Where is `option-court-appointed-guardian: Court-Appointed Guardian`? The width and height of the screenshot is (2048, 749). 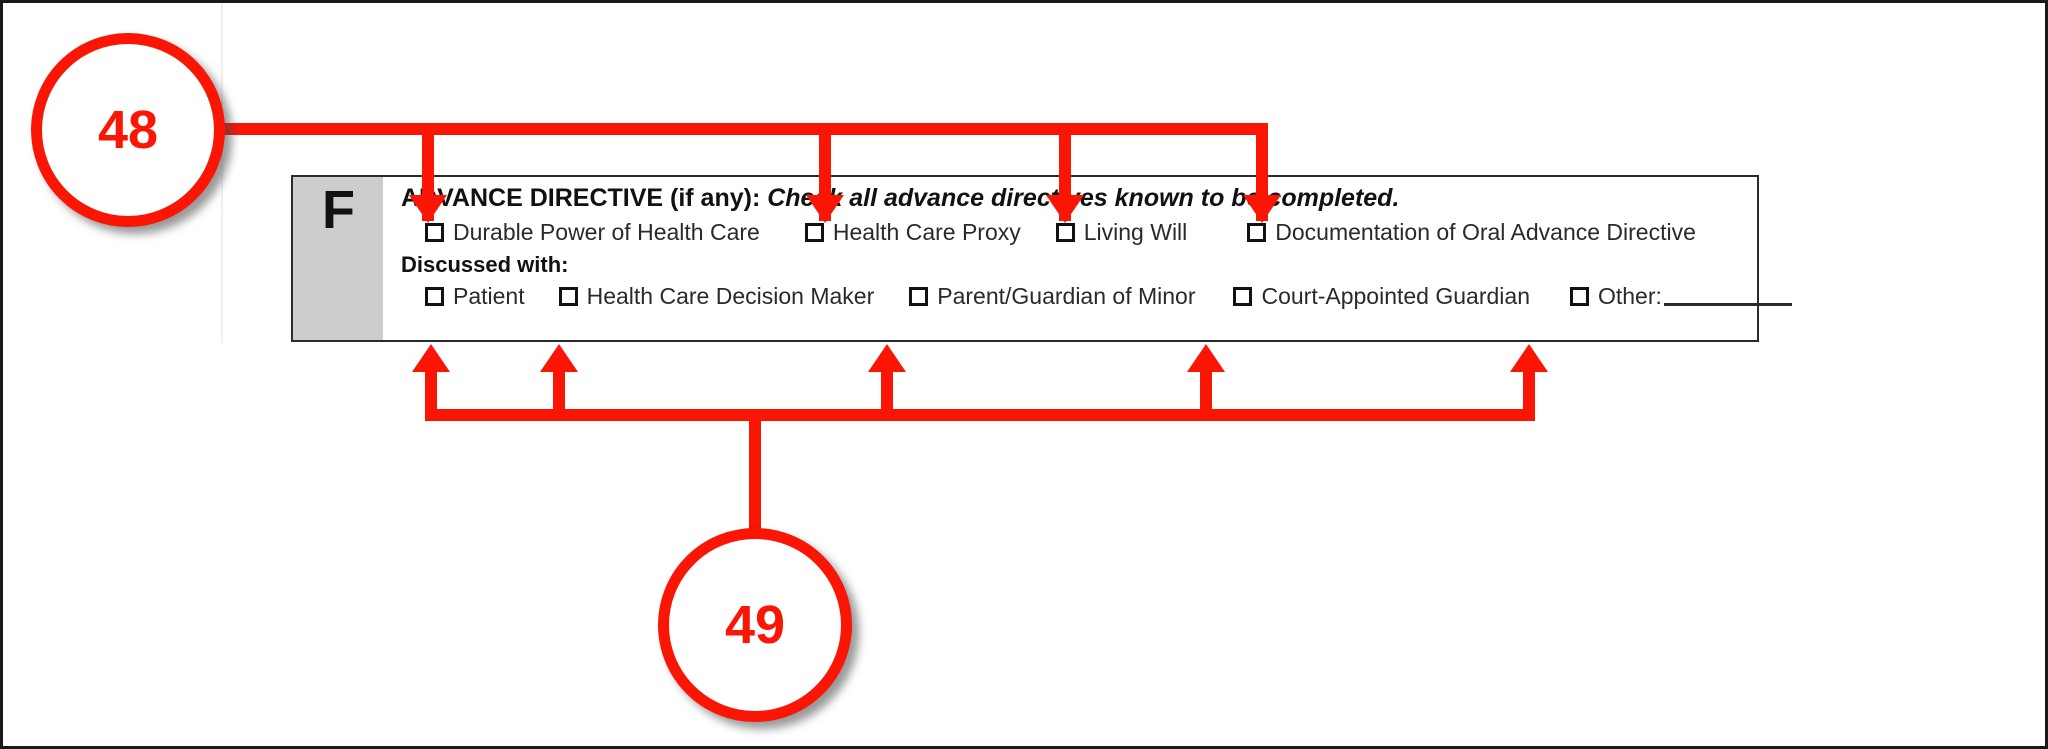
option-court-appointed-guardian: Court-Appointed Guardian is located at coordinates (1381, 296).